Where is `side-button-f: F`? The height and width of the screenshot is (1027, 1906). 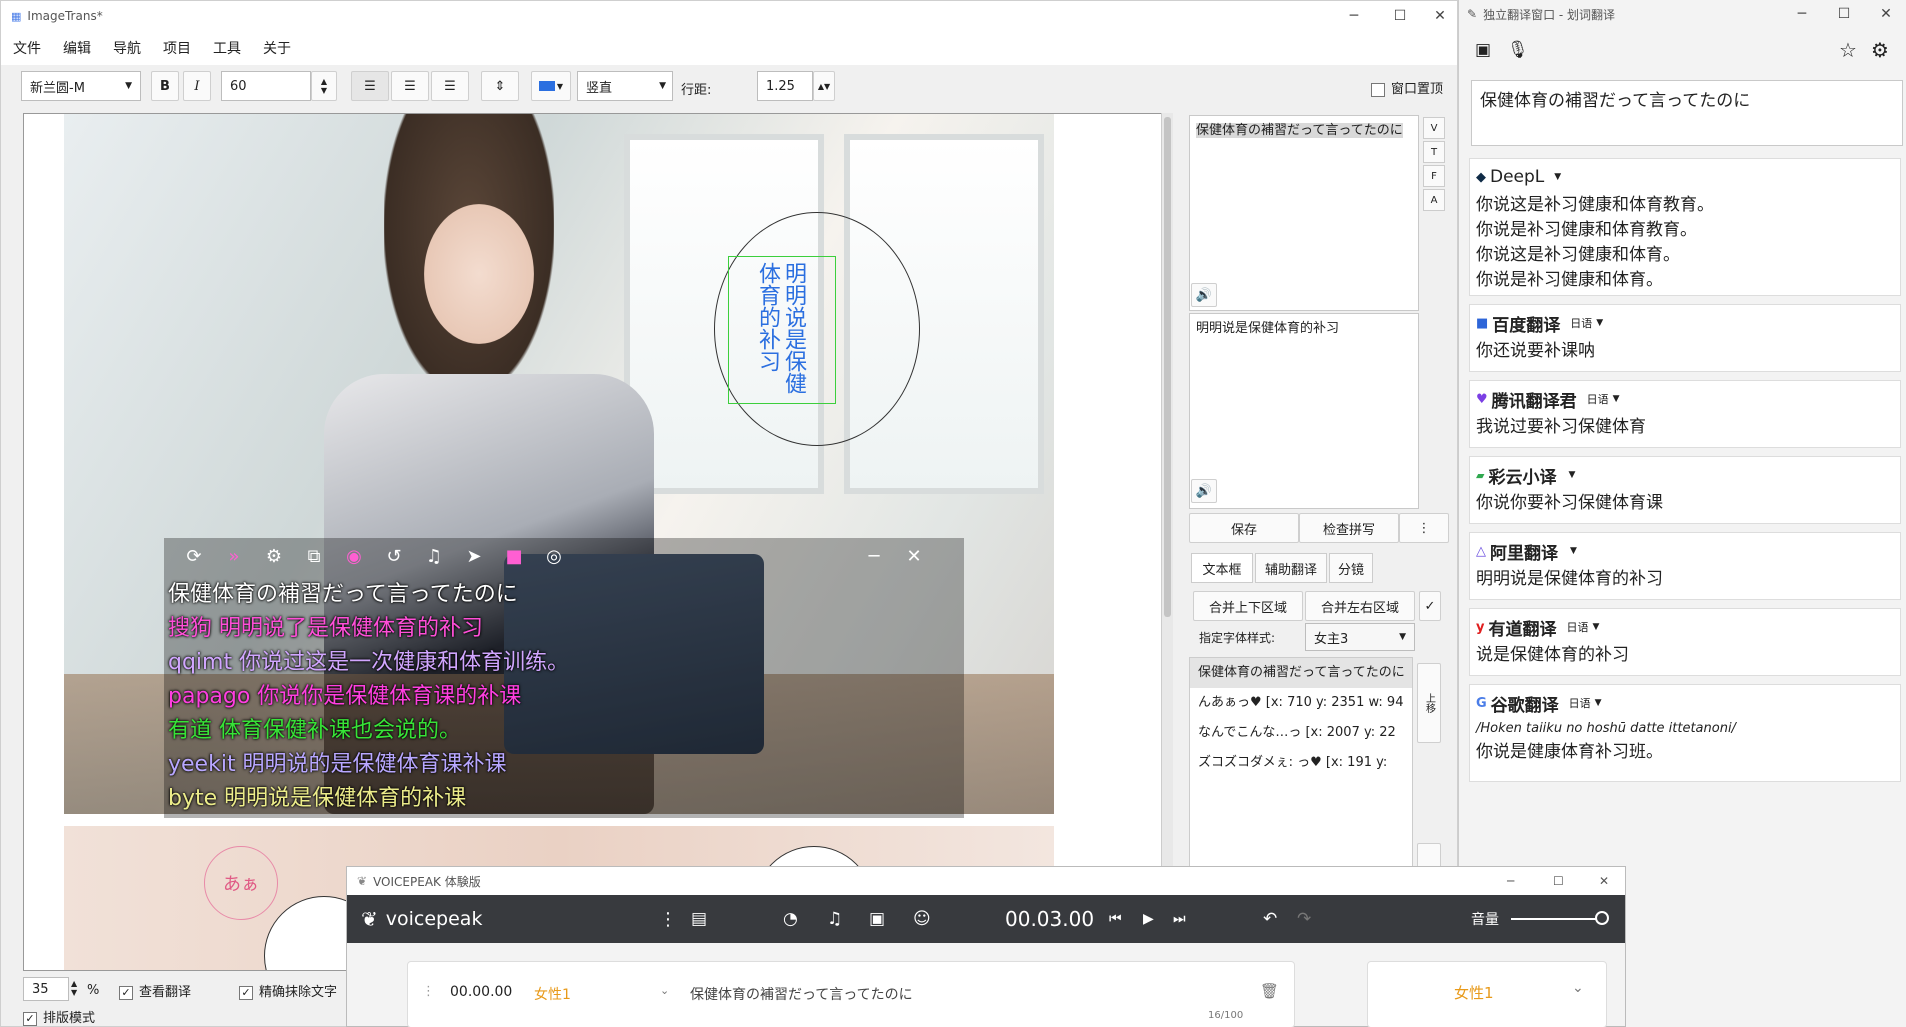 side-button-f: F is located at coordinates (1434, 176).